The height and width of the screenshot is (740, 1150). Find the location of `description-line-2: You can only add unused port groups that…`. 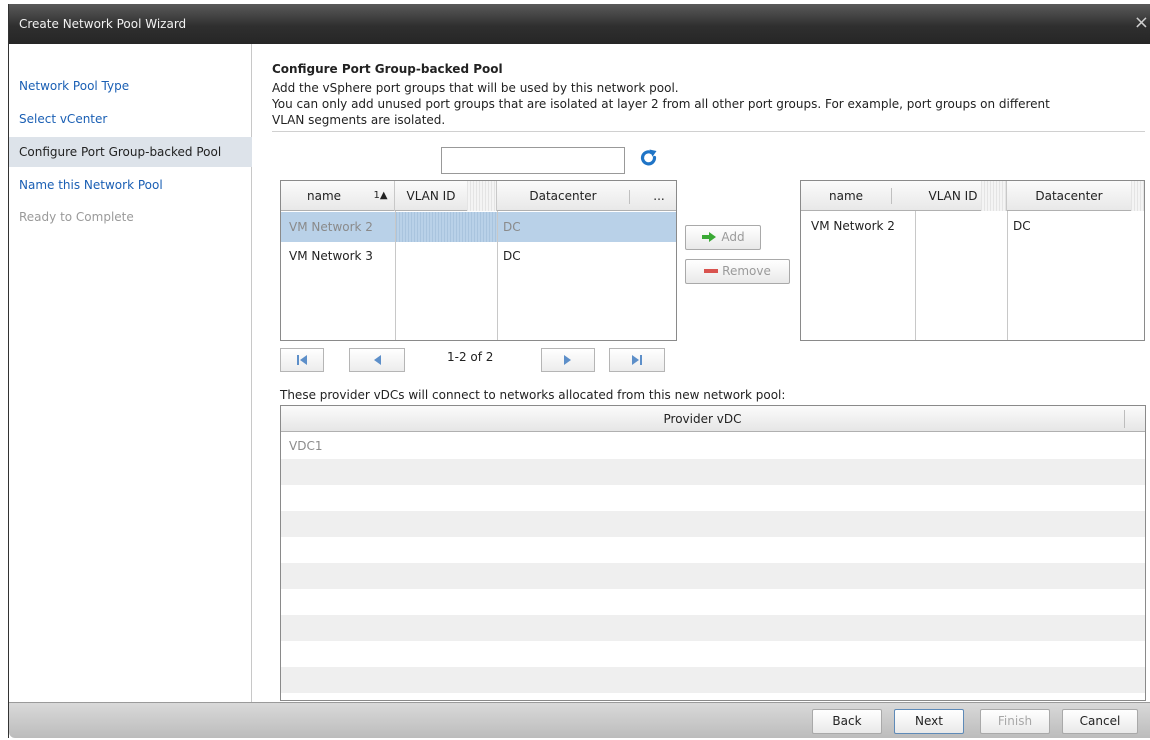

description-line-2: You can only add unused port groups that… is located at coordinates (661, 104).